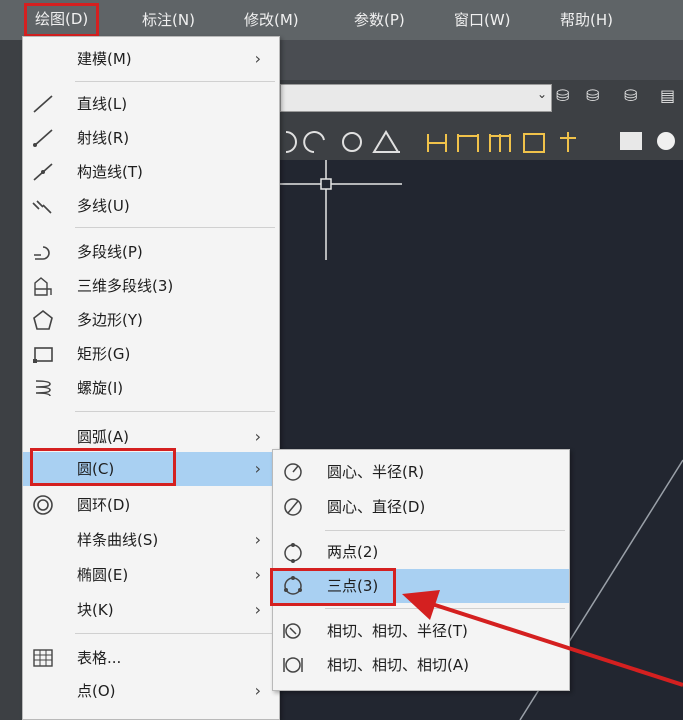 The width and height of the screenshot is (683, 720). Describe the element at coordinates (376, 472) in the screenshot. I see `submenu-item-label: 圆心、半径(R)` at that location.